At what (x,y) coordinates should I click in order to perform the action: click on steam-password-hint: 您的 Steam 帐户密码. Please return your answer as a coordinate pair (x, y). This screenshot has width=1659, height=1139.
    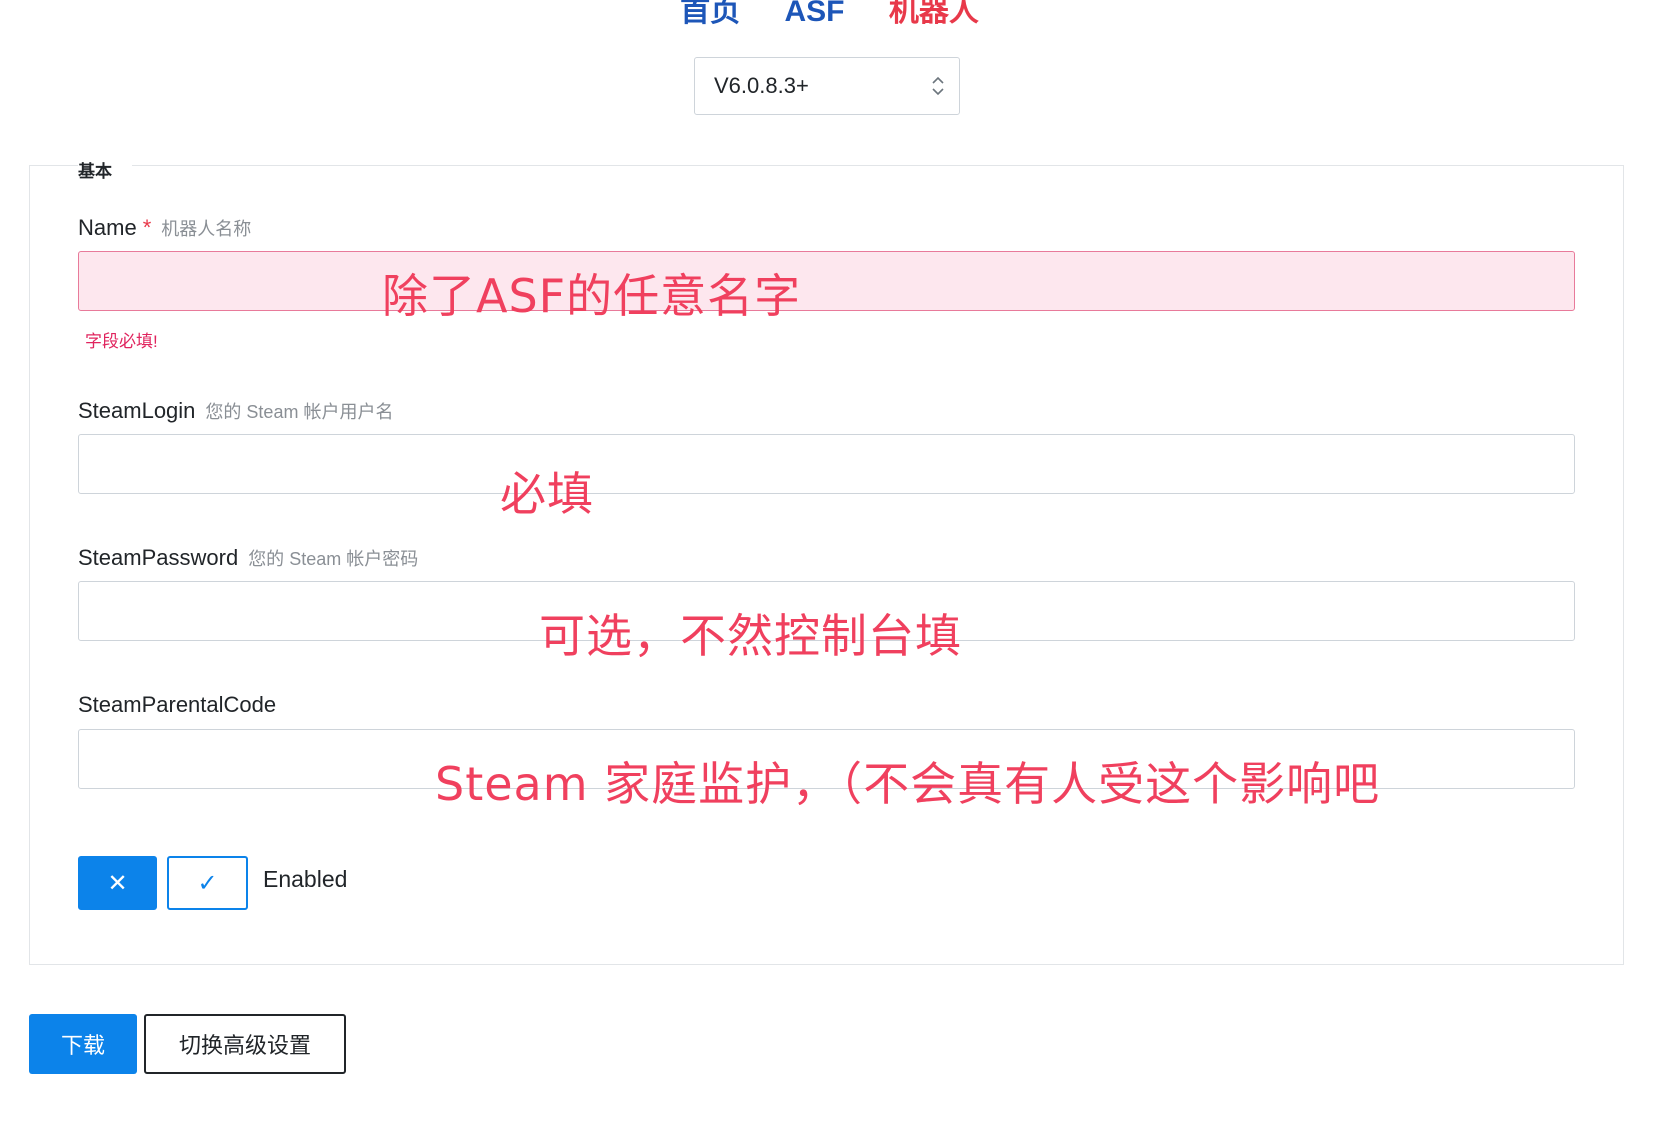
    Looking at the image, I should click on (333, 559).